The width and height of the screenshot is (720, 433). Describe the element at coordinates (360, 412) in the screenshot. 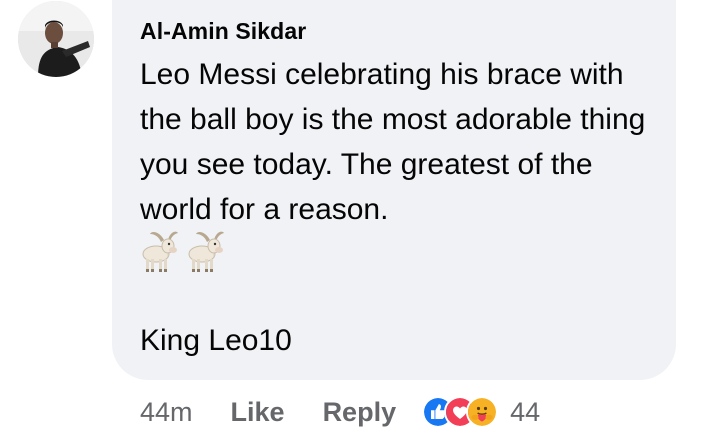

I see `reply-button: Reply` at that location.